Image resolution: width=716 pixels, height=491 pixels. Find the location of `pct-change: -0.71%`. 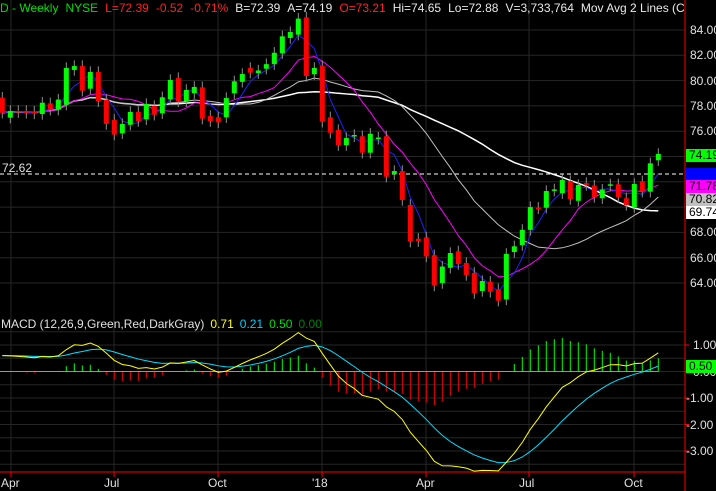

pct-change: -0.71% is located at coordinates (209, 8).